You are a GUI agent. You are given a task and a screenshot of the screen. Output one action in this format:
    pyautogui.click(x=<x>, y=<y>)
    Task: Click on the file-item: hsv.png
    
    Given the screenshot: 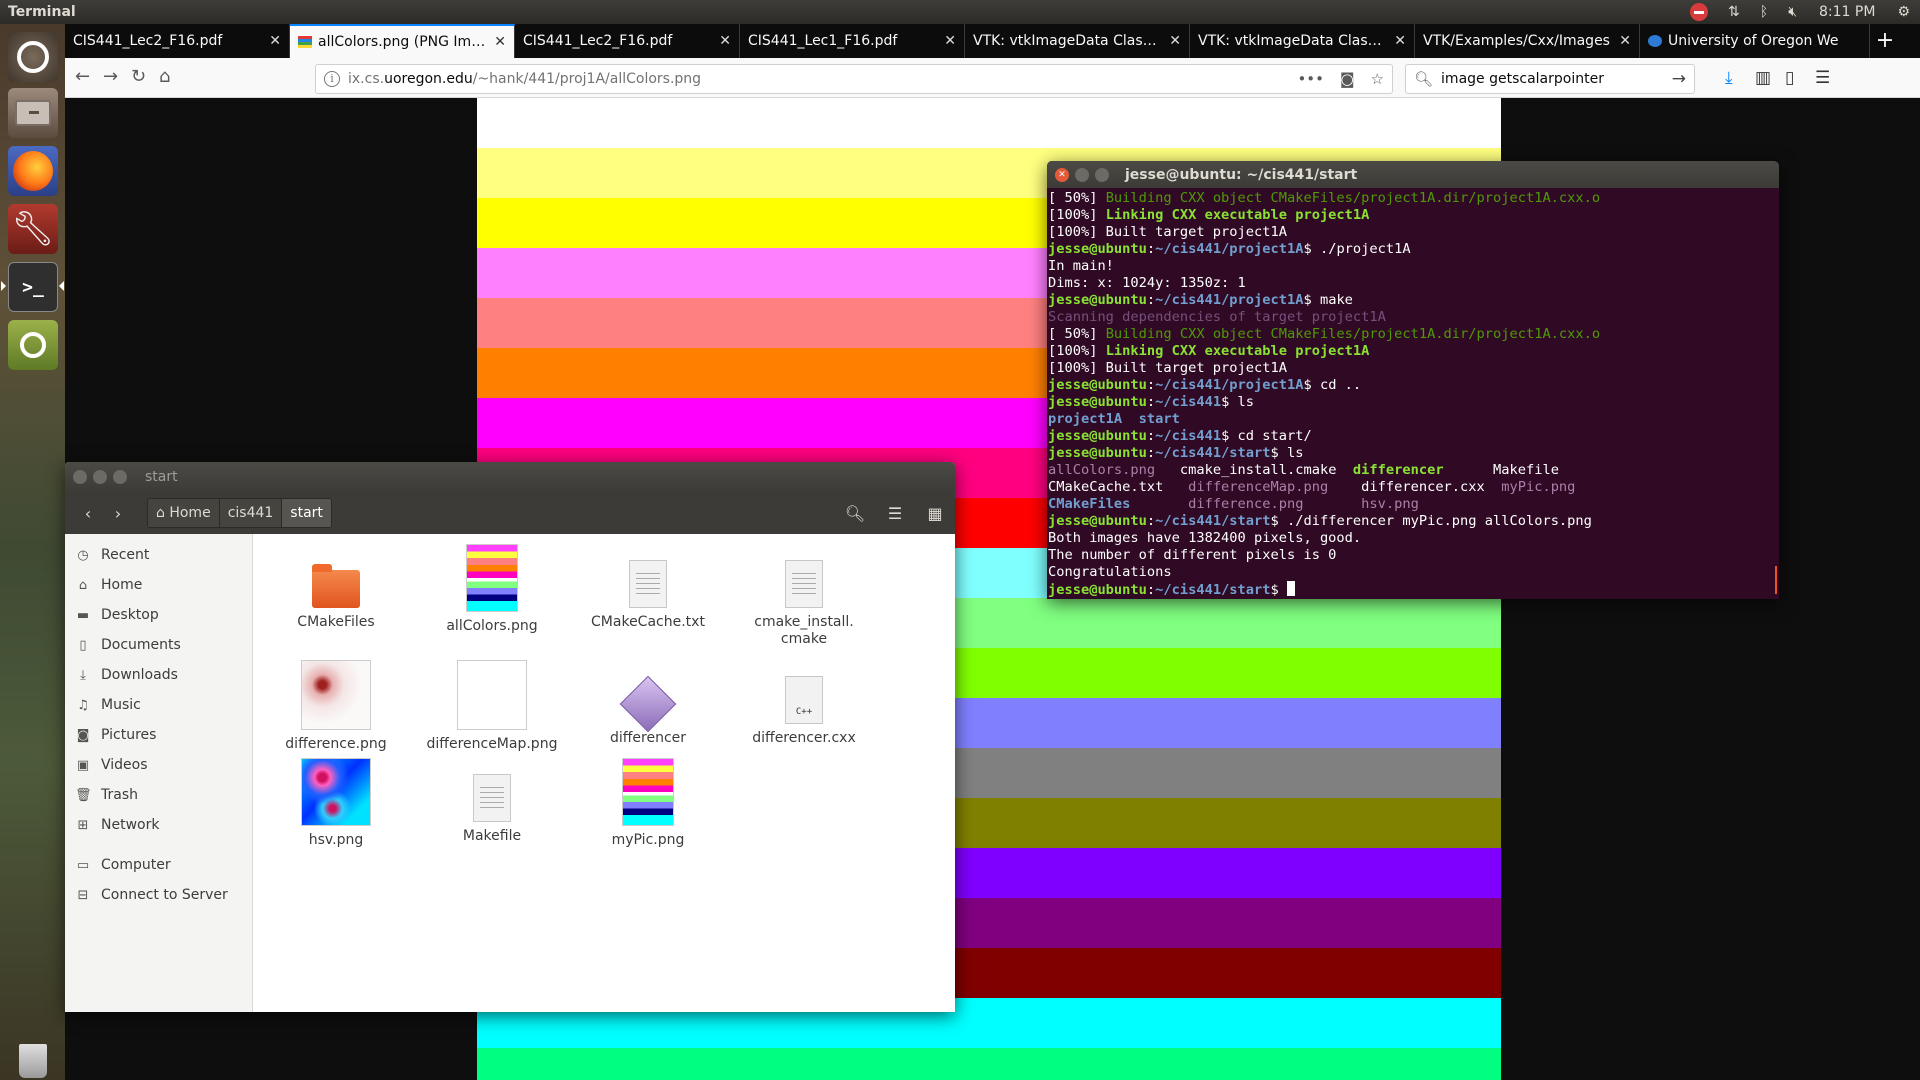 What is the action you would take?
    pyautogui.click(x=336, y=802)
    